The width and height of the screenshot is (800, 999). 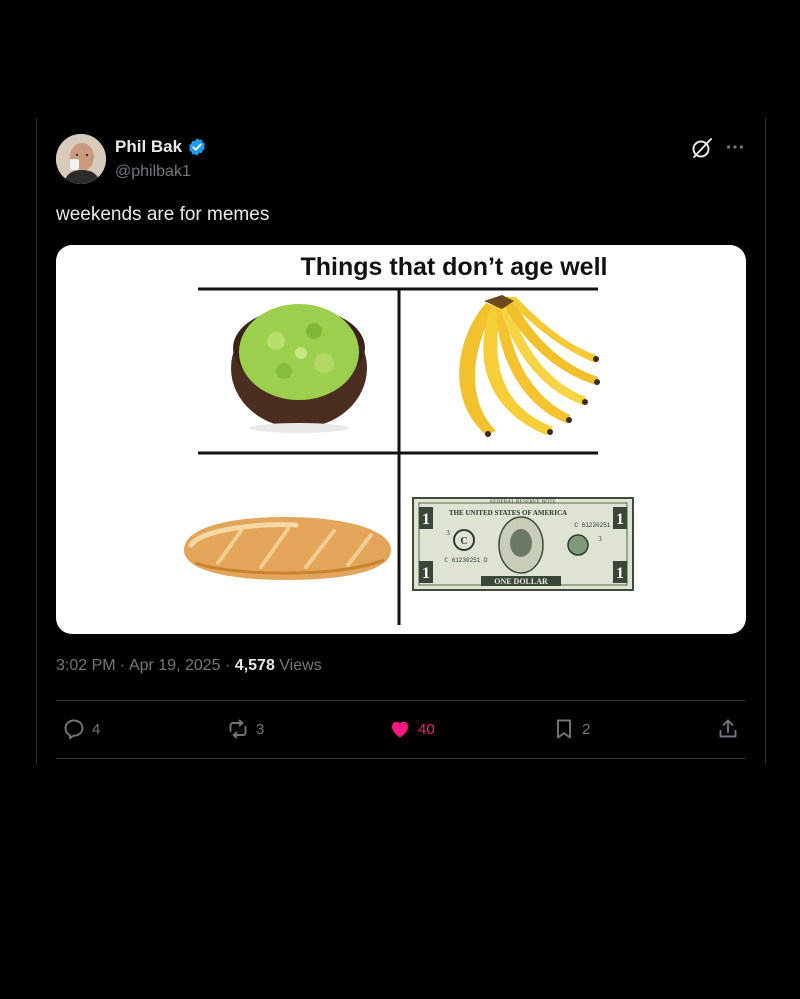 What do you see at coordinates (36, 441) in the screenshot?
I see `timeline-left-border` at bounding box center [36, 441].